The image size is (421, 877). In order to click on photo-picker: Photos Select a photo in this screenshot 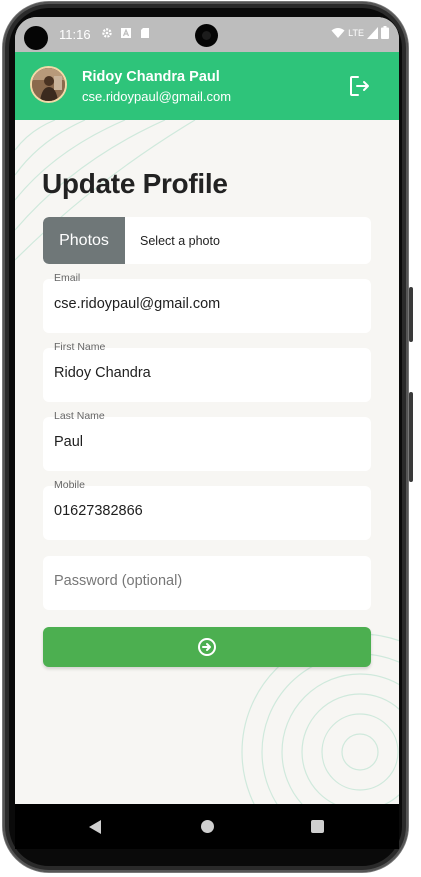, I will do `click(207, 240)`.